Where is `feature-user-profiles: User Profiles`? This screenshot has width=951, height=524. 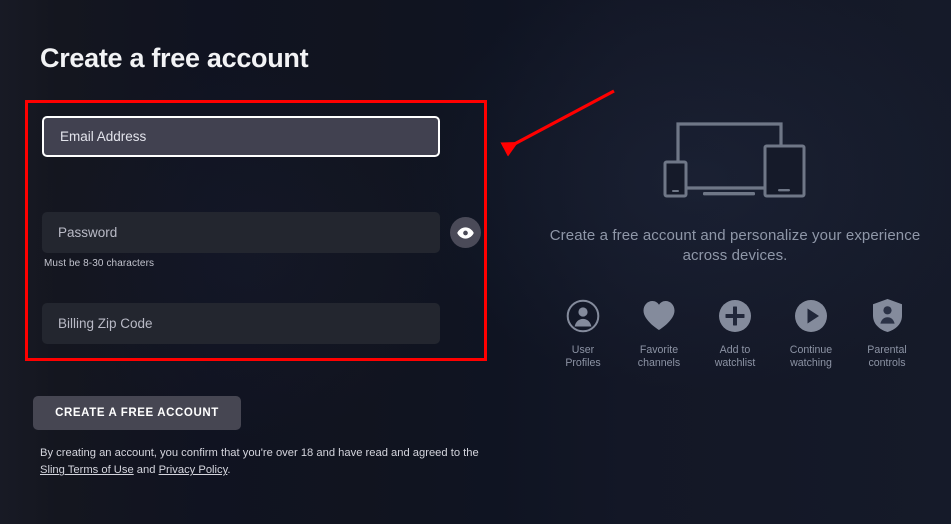
feature-user-profiles: User Profiles is located at coordinates (583, 333).